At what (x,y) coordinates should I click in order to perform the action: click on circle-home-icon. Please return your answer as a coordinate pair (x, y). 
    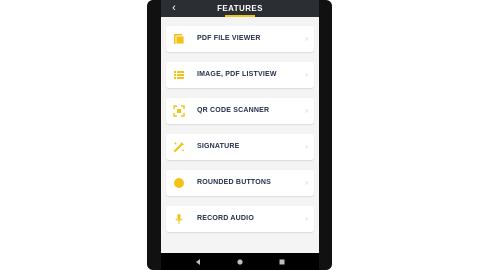
    Looking at the image, I should click on (240, 262).